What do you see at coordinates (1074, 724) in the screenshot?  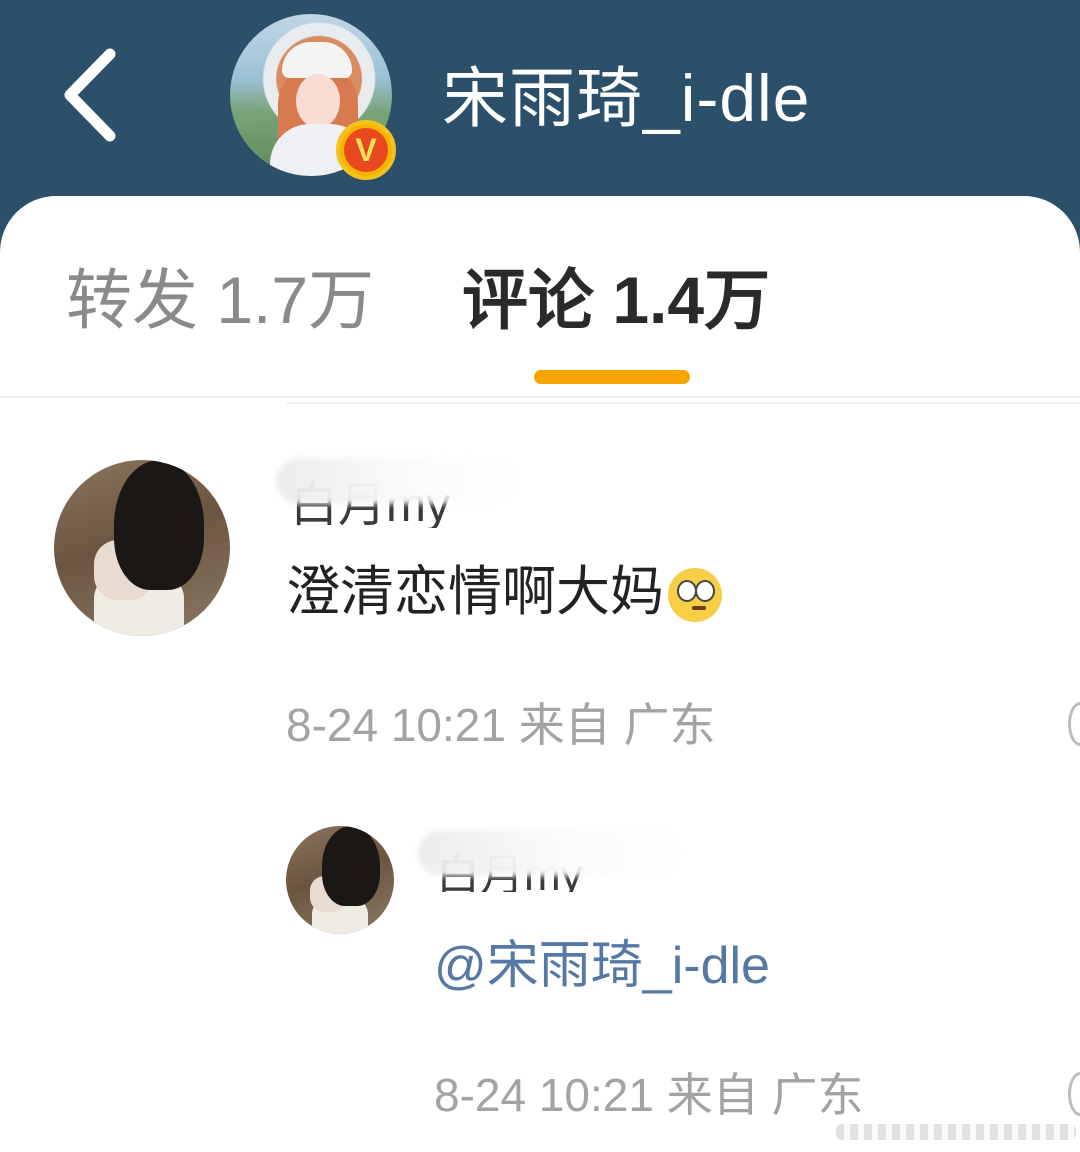 I see `comment-reply-icon` at bounding box center [1074, 724].